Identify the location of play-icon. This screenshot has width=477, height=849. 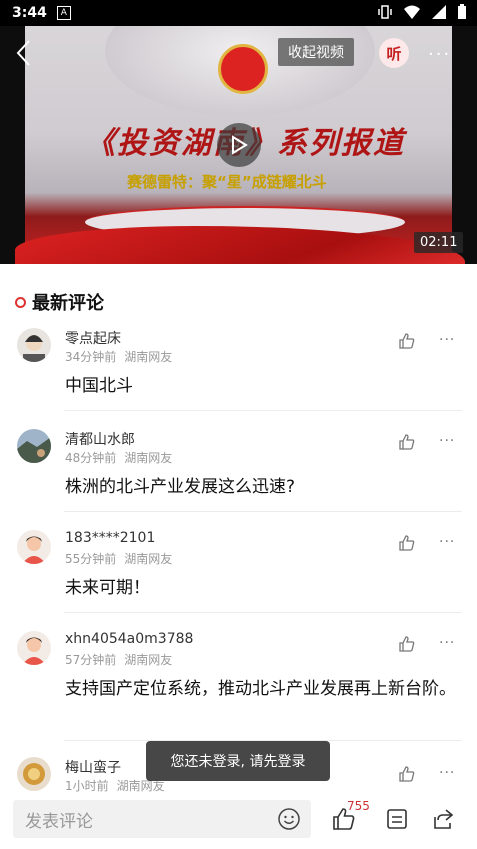
(240, 145).